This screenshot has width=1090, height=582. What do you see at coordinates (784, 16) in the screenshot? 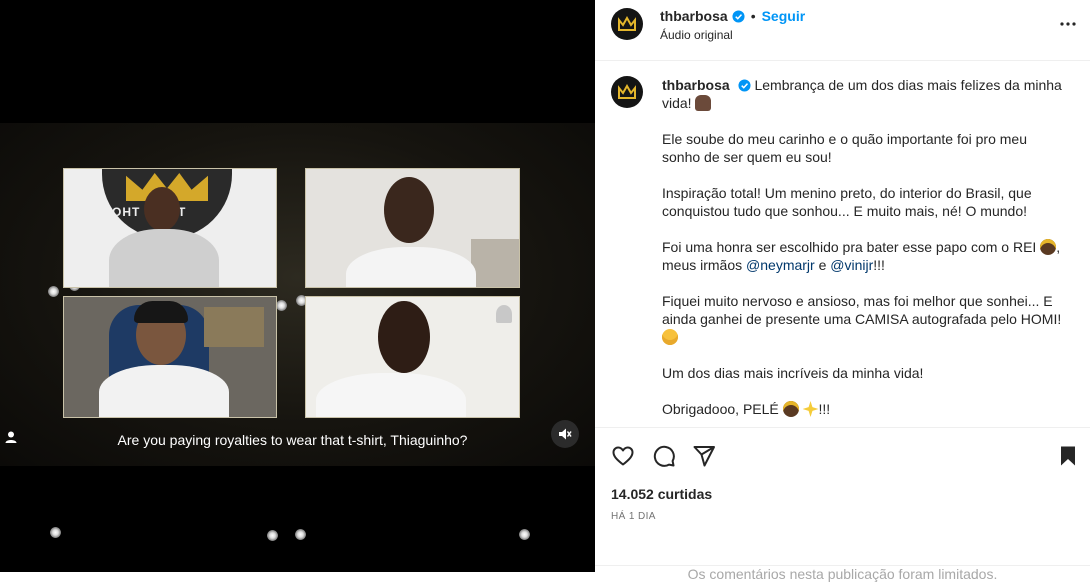
I see `follow-button: Seguir` at bounding box center [784, 16].